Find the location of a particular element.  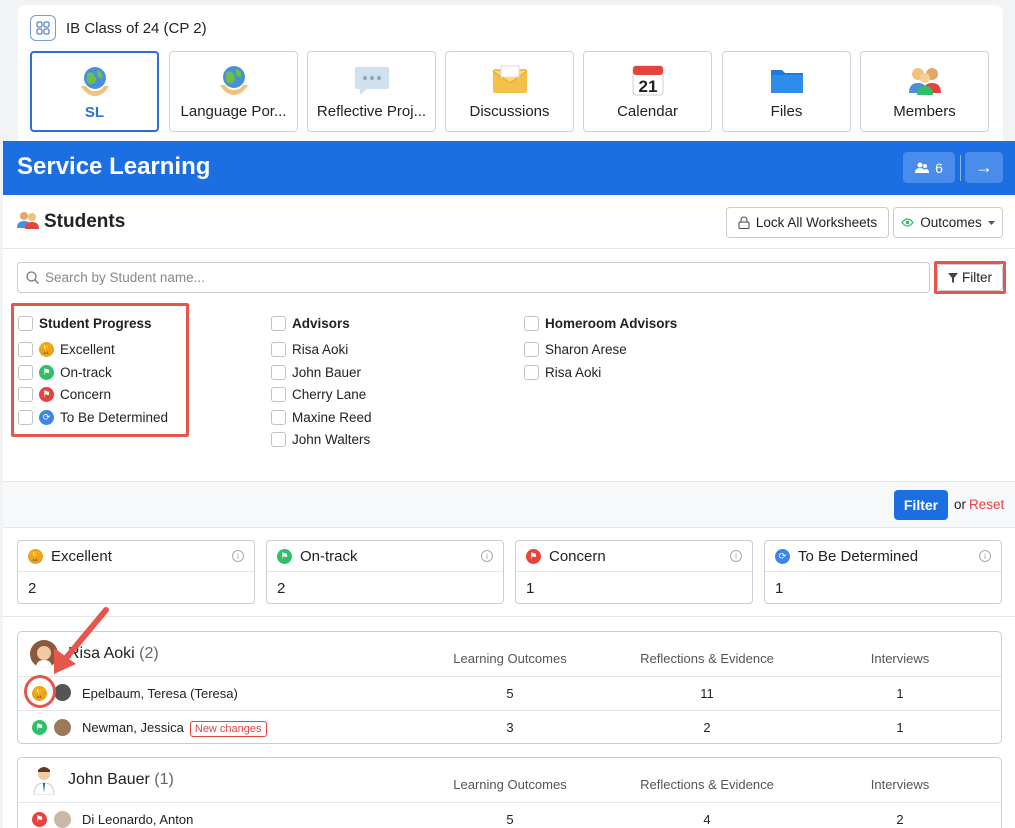

grid-icon is located at coordinates (43, 28).